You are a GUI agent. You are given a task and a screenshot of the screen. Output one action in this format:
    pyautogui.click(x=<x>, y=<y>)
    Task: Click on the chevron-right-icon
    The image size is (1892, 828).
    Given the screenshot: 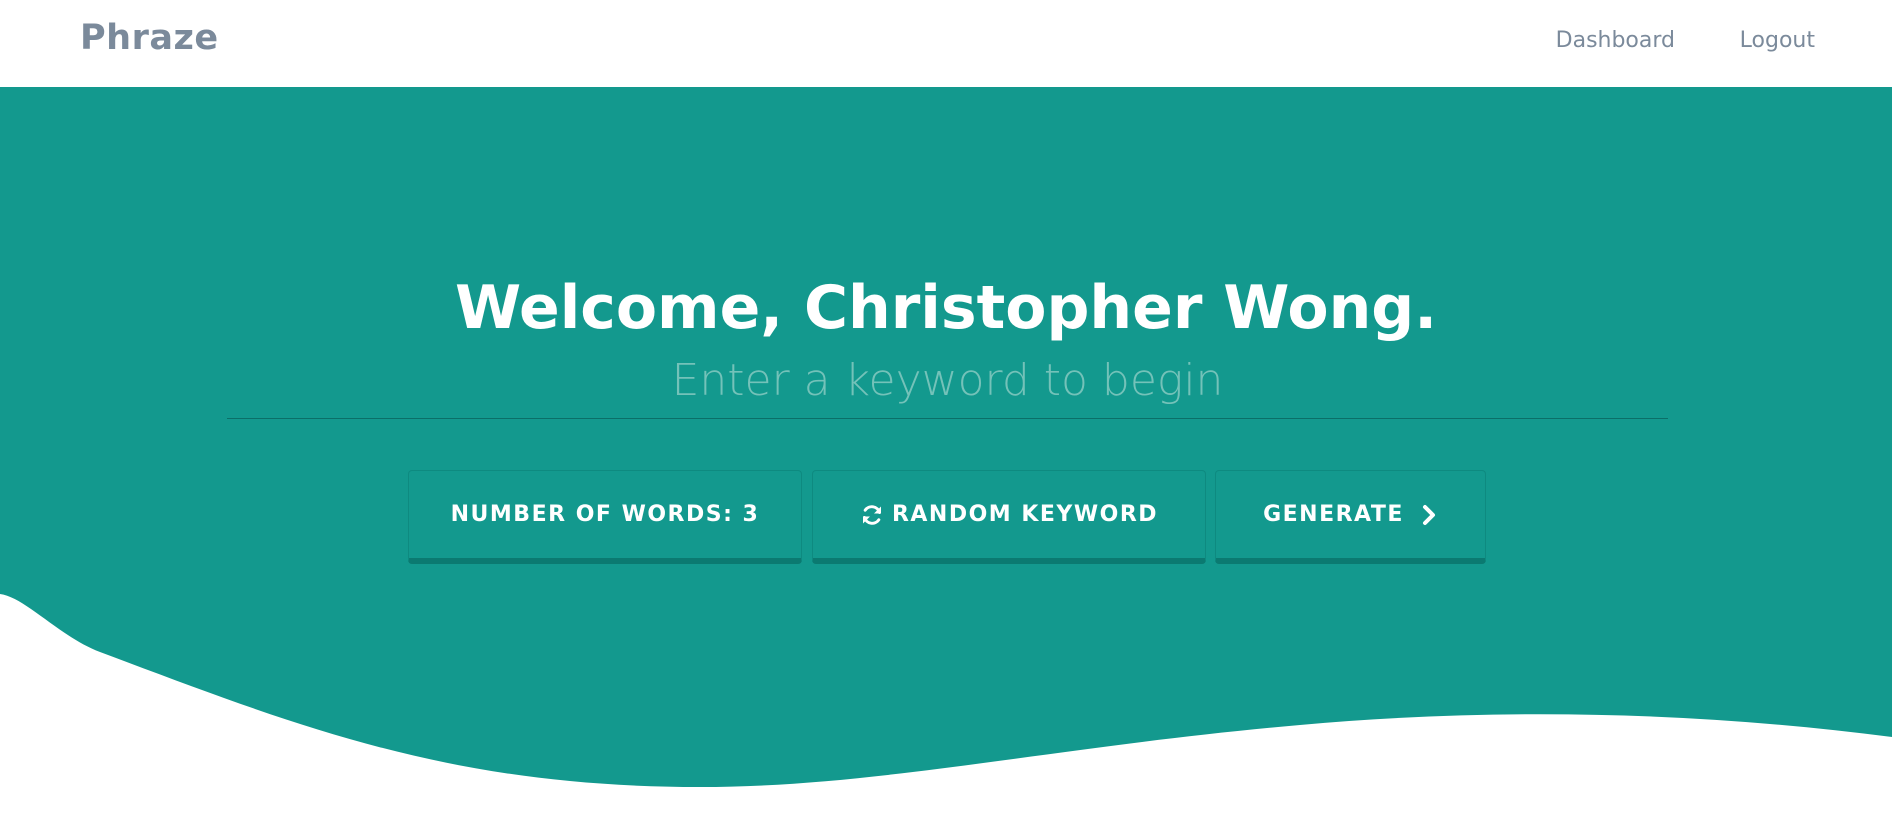 What is the action you would take?
    pyautogui.click(x=1429, y=515)
    